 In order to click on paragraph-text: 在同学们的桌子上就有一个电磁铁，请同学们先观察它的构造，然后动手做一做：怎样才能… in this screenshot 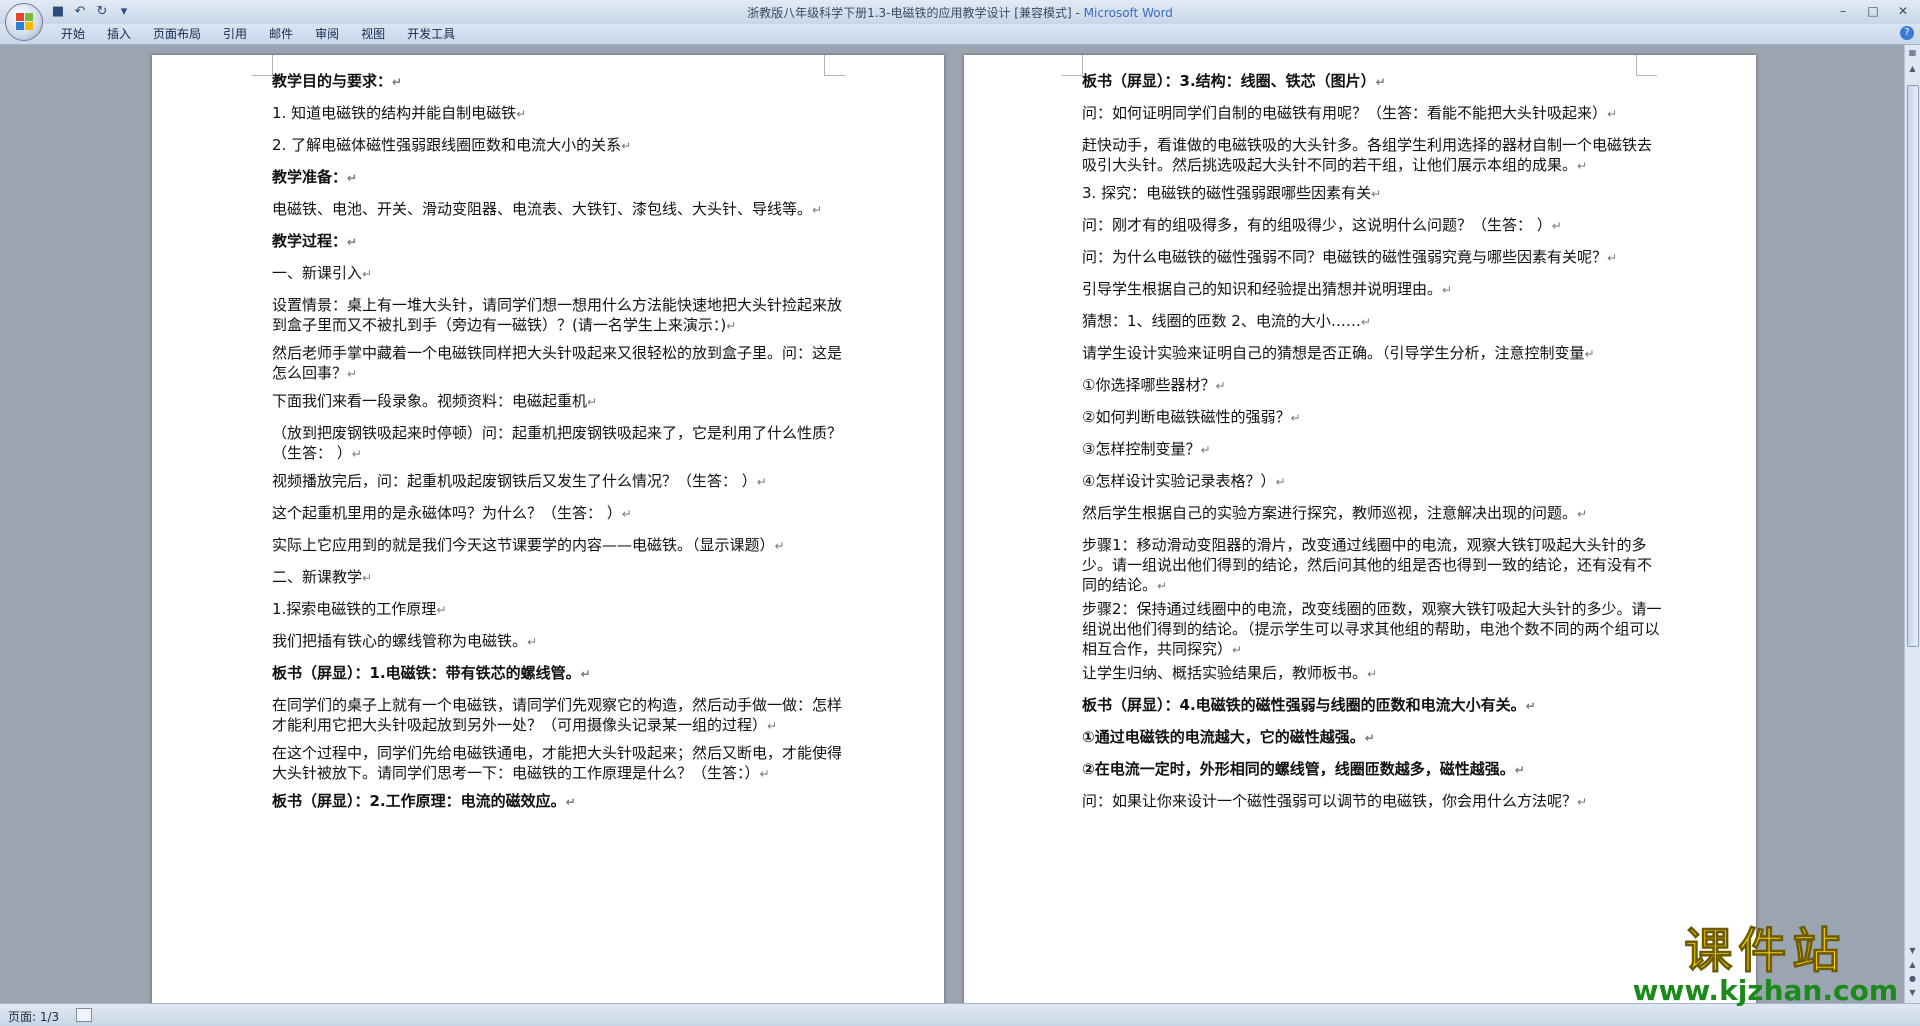, I will do `click(557, 715)`.